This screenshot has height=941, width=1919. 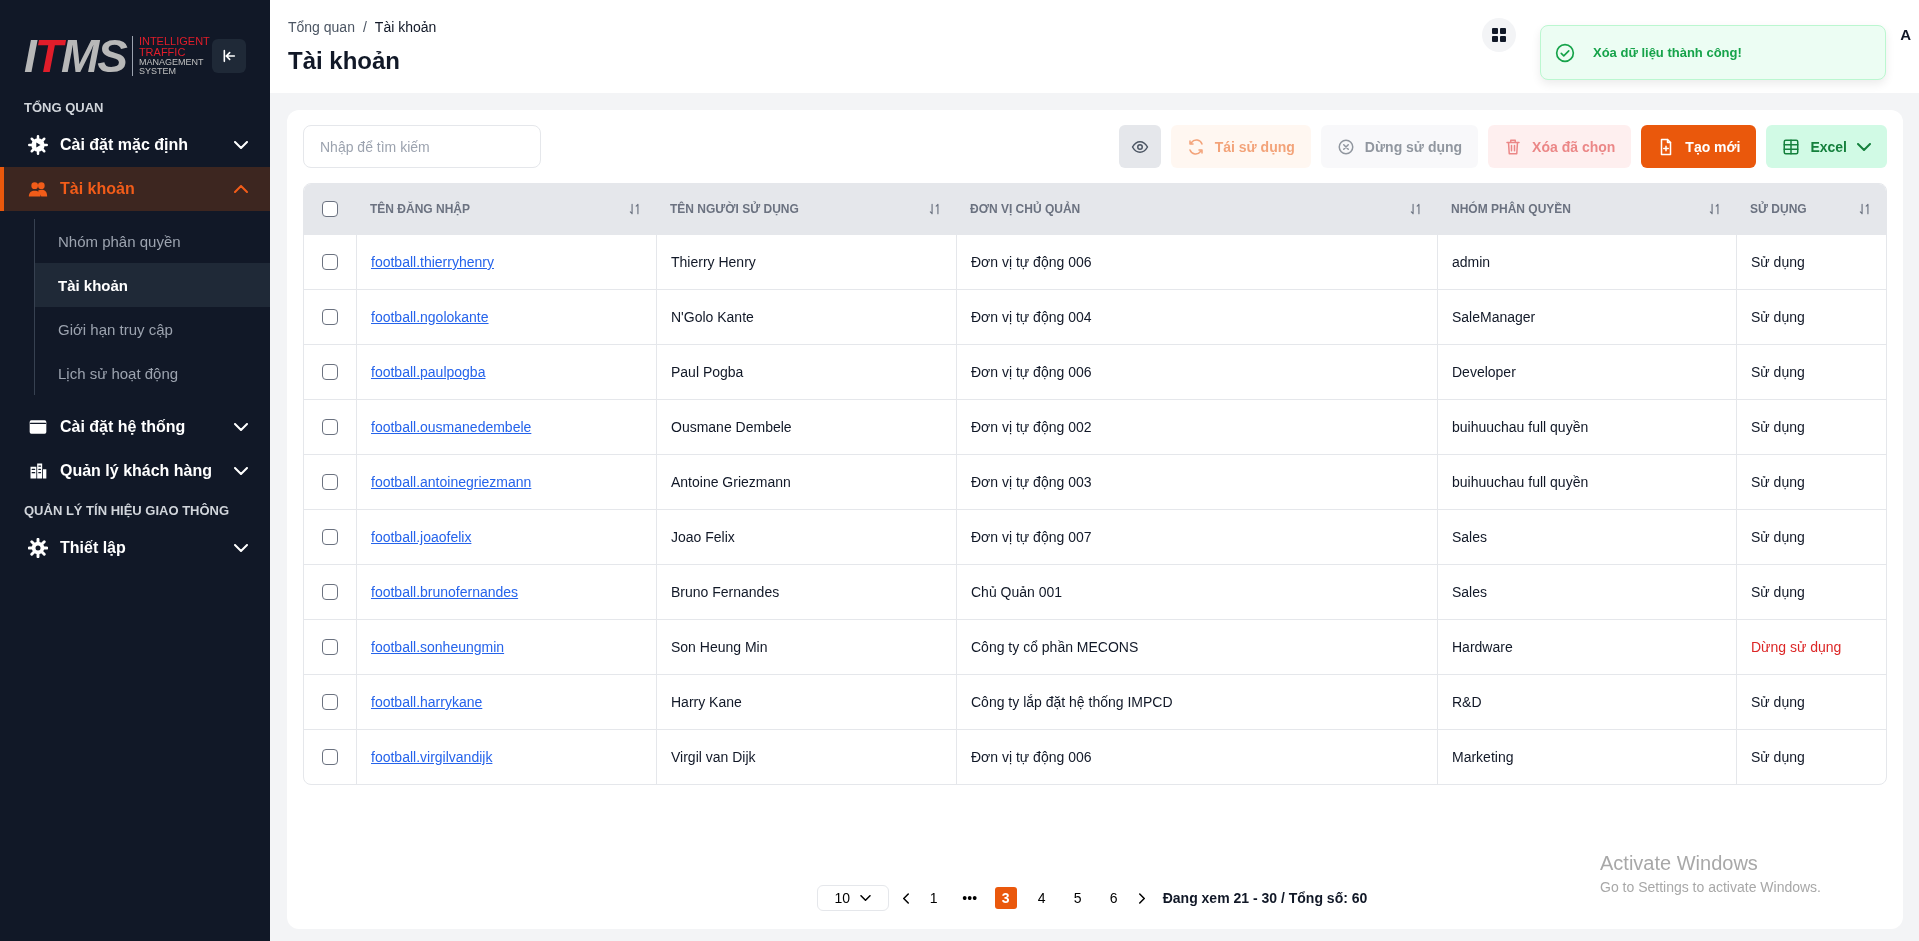 I want to click on export-button: Excel, so click(x=1826, y=146).